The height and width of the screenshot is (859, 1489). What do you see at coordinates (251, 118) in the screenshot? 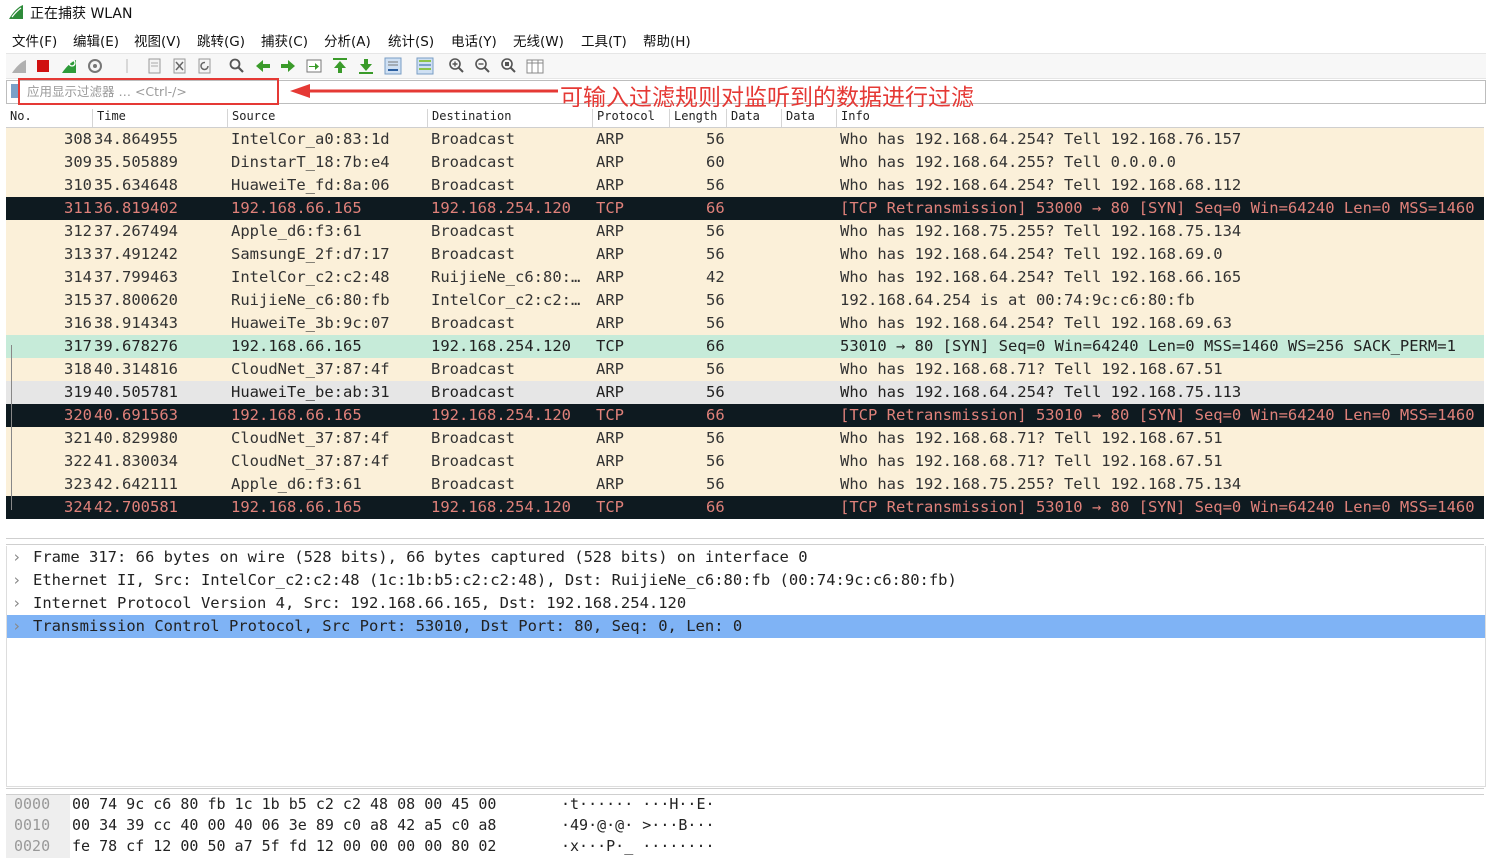
I see `column-source: Source` at bounding box center [251, 118].